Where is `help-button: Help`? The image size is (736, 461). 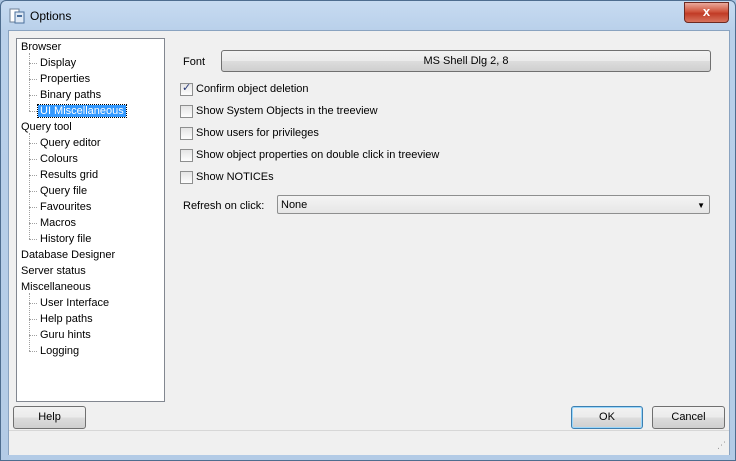 help-button: Help is located at coordinates (49, 417).